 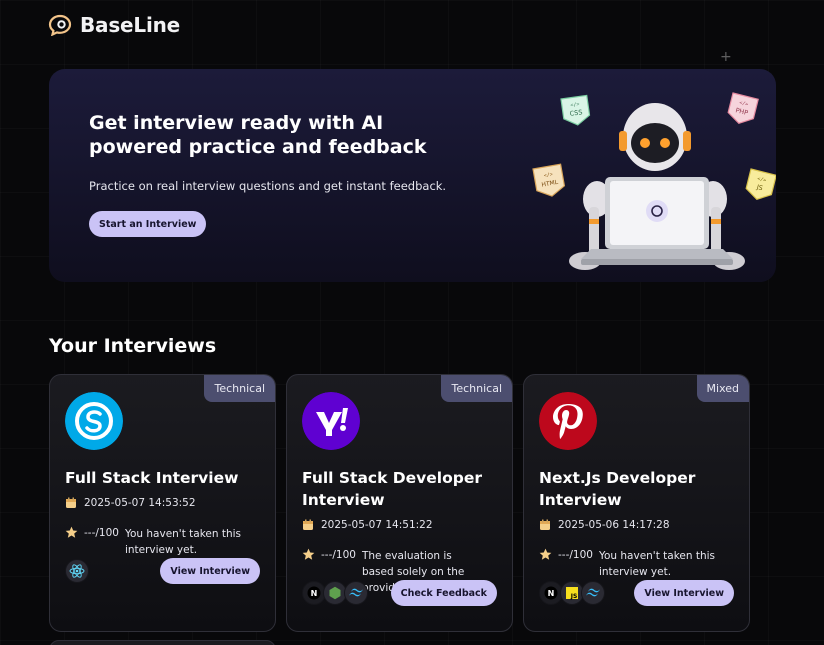 I want to click on robot-illustration: </> CSS </> PHP </> HTML </> JS, so click(x=654, y=181).